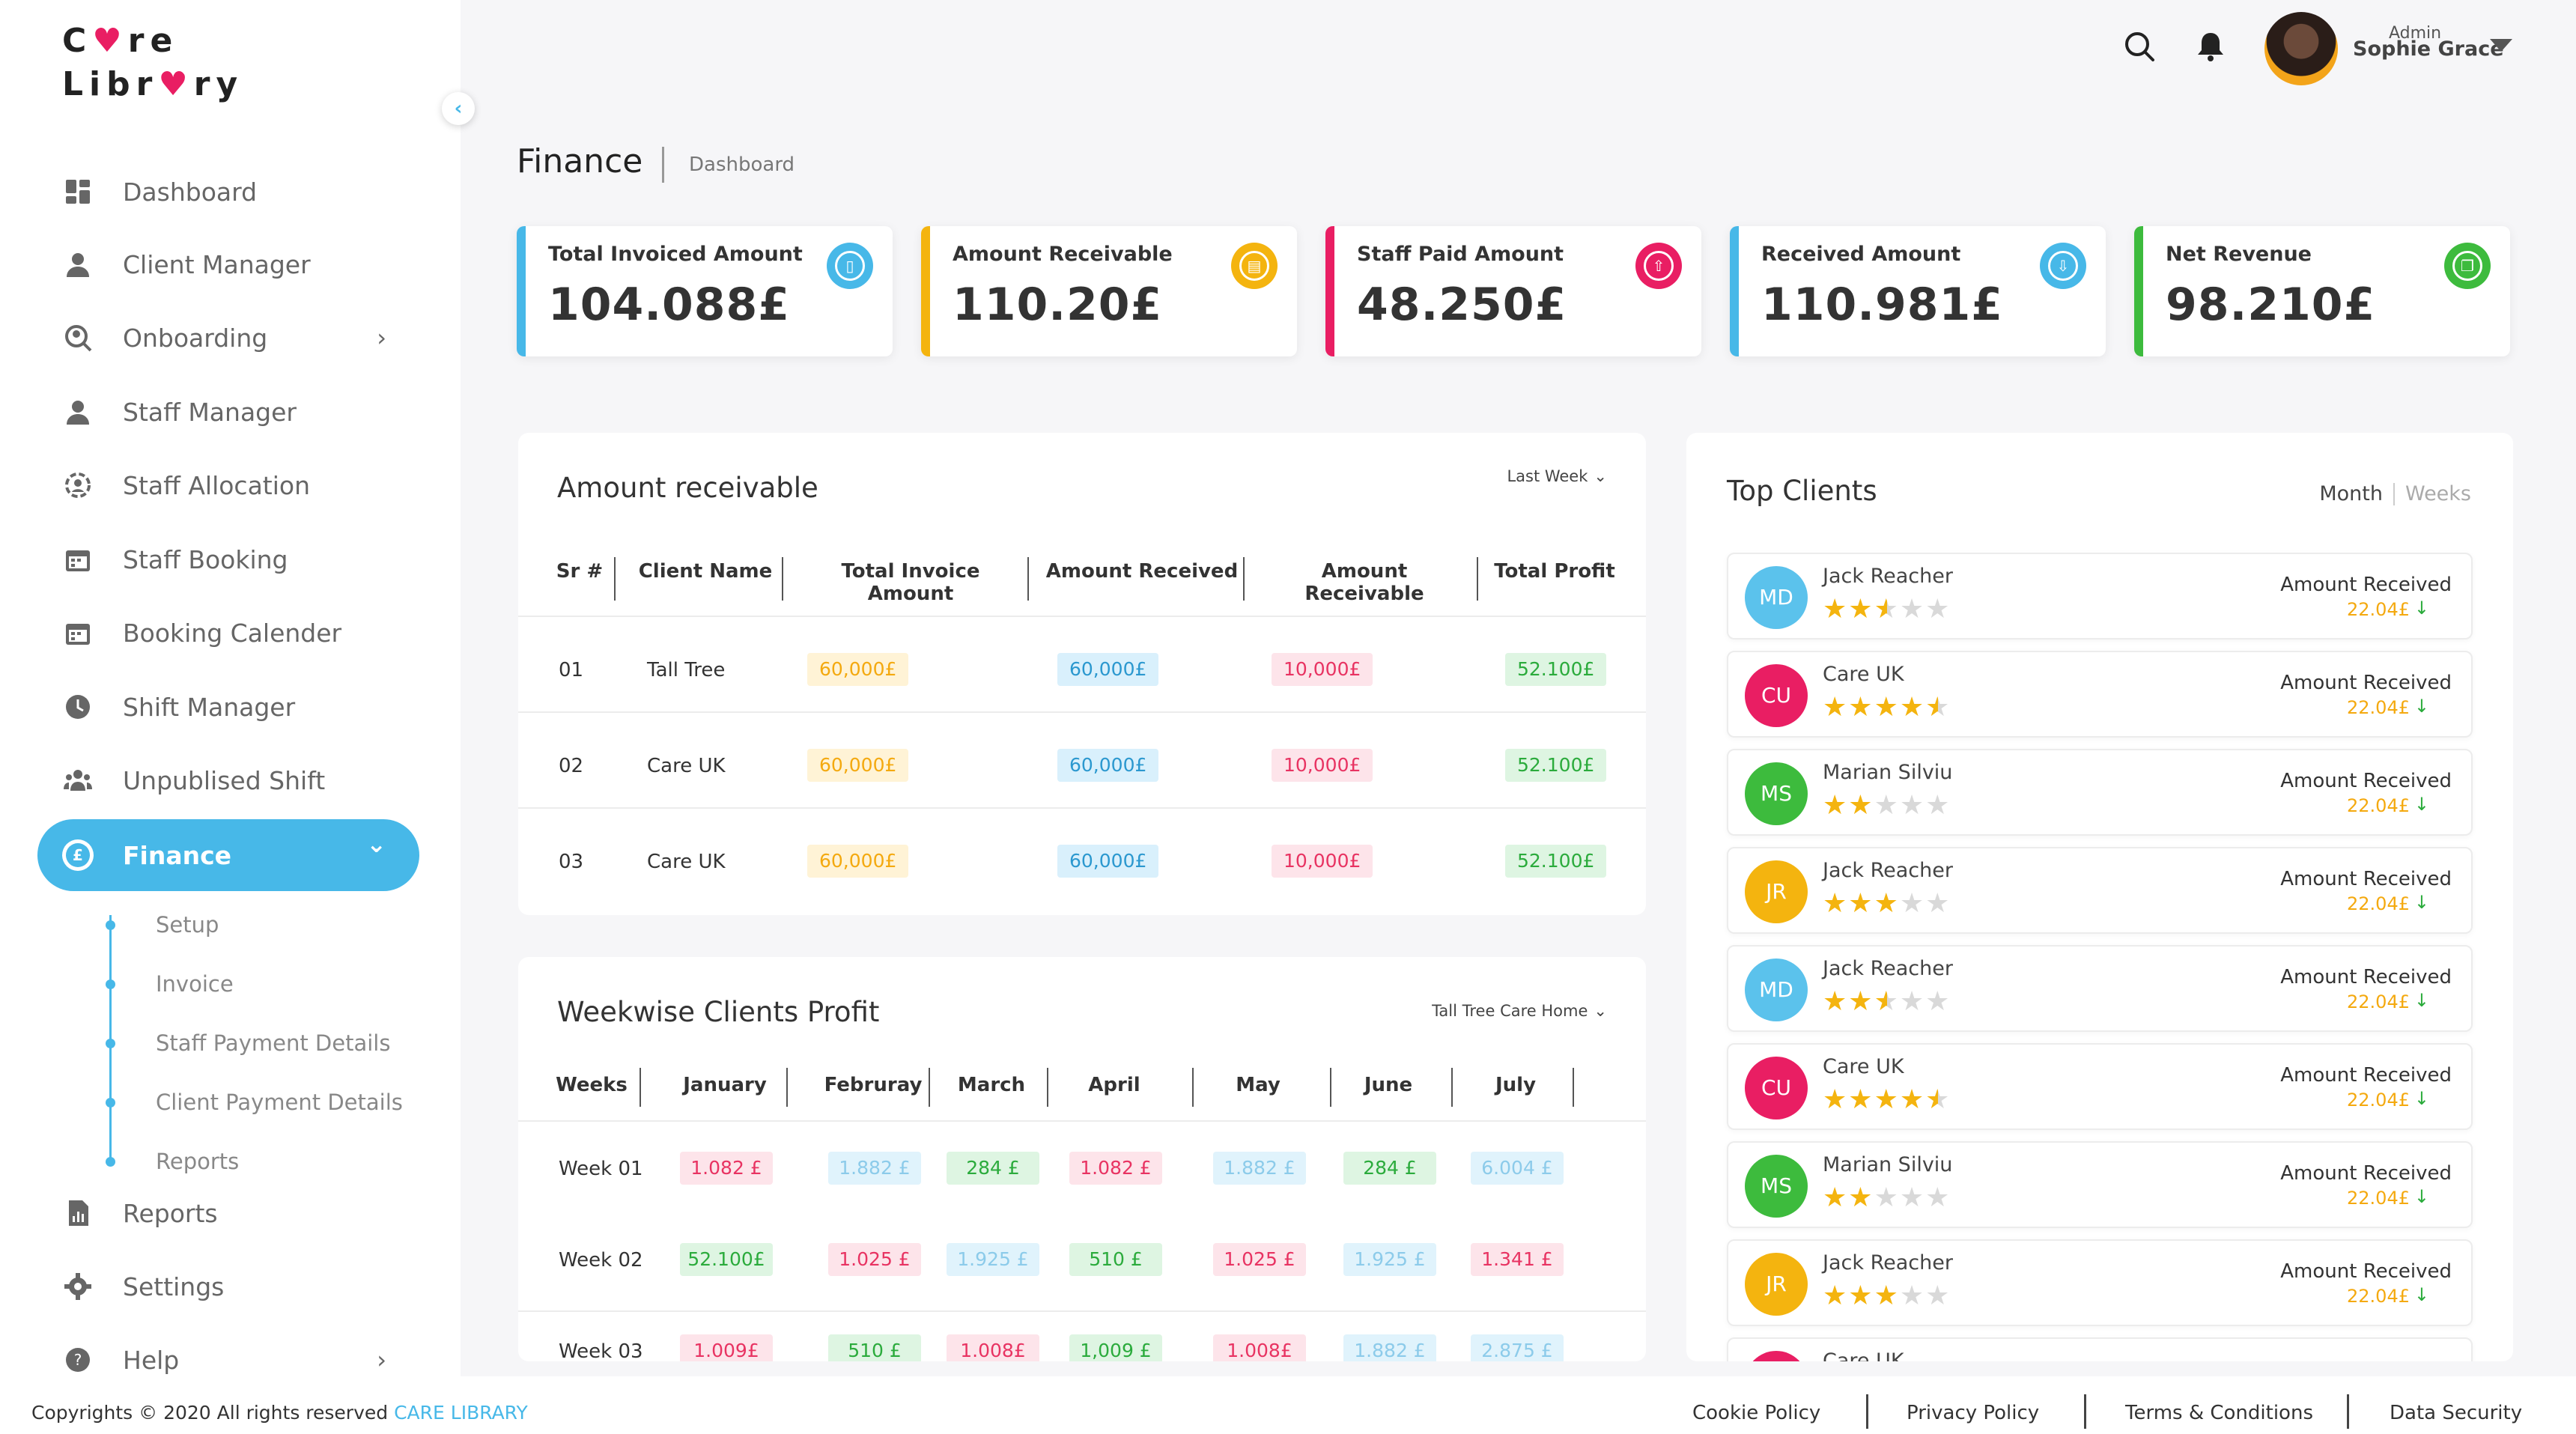  What do you see at coordinates (209, 707) in the screenshot?
I see `sidebar-item-label: Shift Manager` at bounding box center [209, 707].